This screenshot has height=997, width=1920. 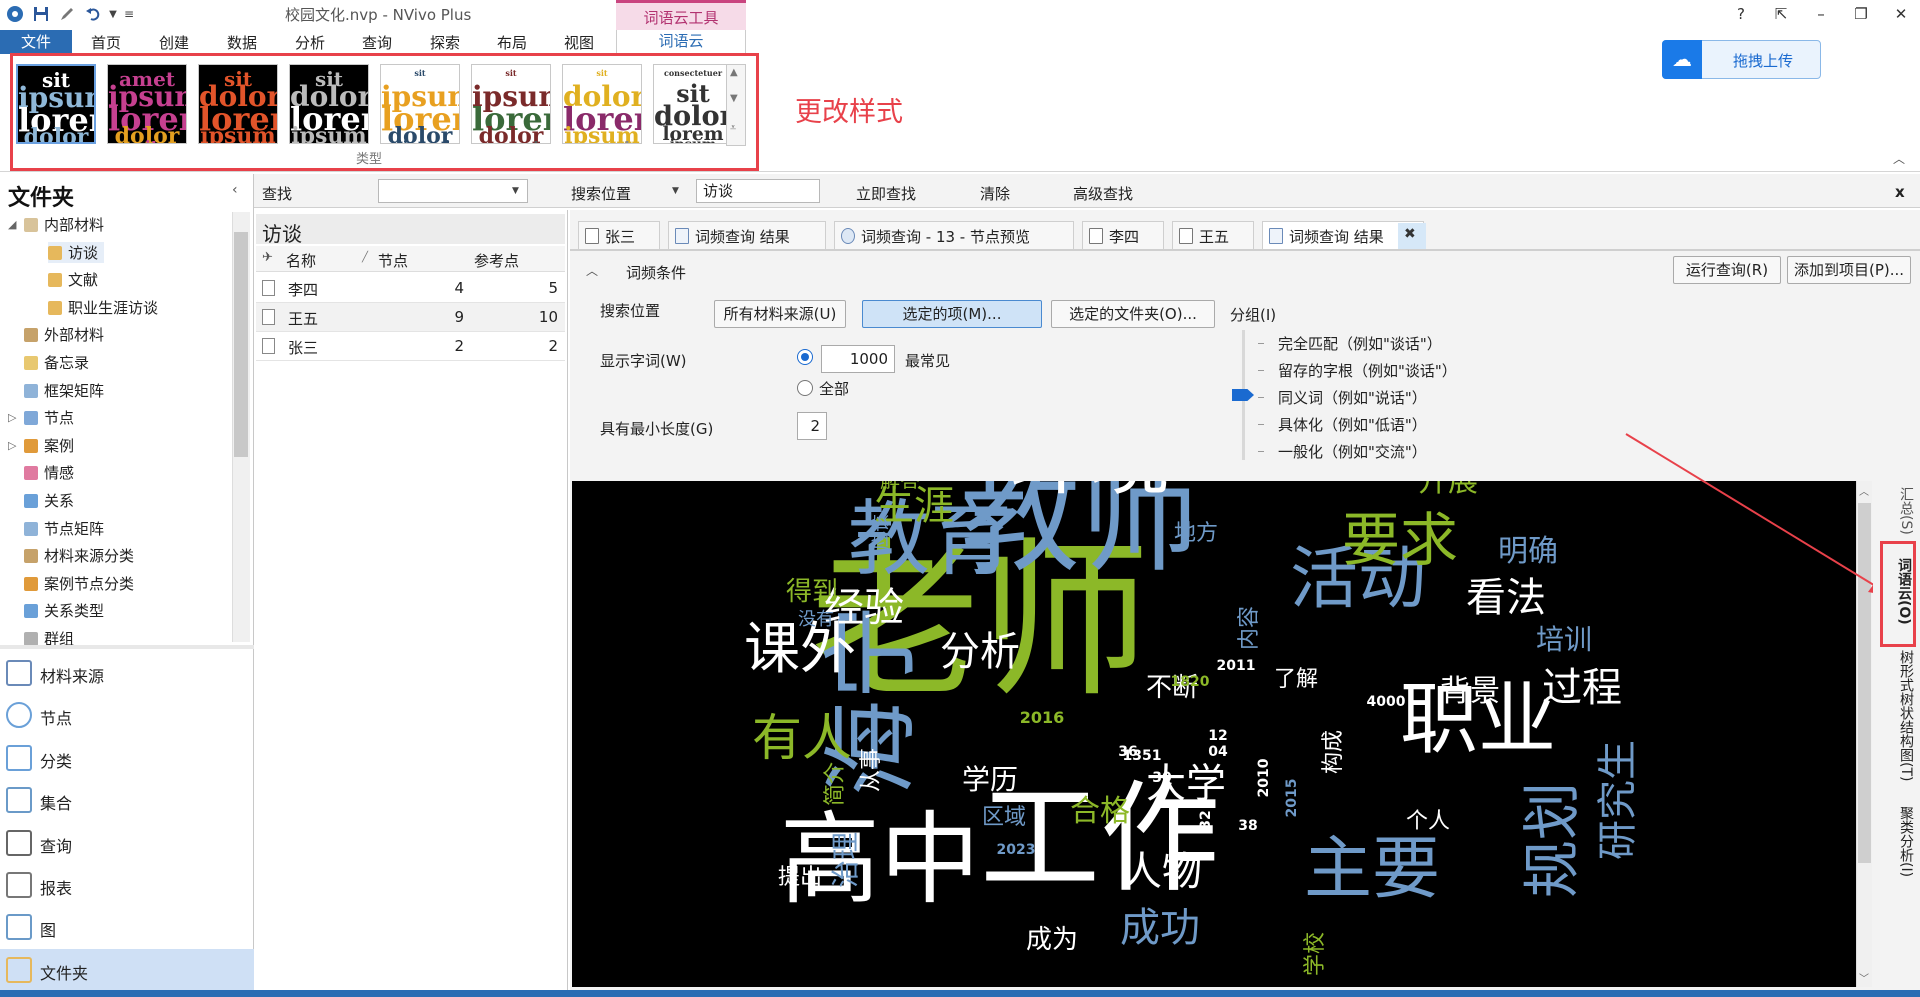 I want to click on cloud-word: 2015, so click(x=1292, y=798).